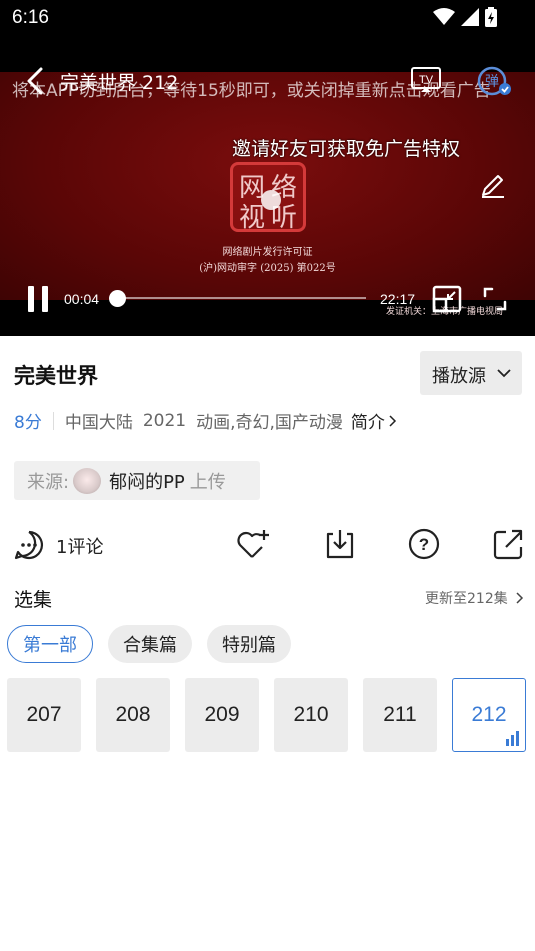  What do you see at coordinates (447, 299) in the screenshot?
I see `pip-icon` at bounding box center [447, 299].